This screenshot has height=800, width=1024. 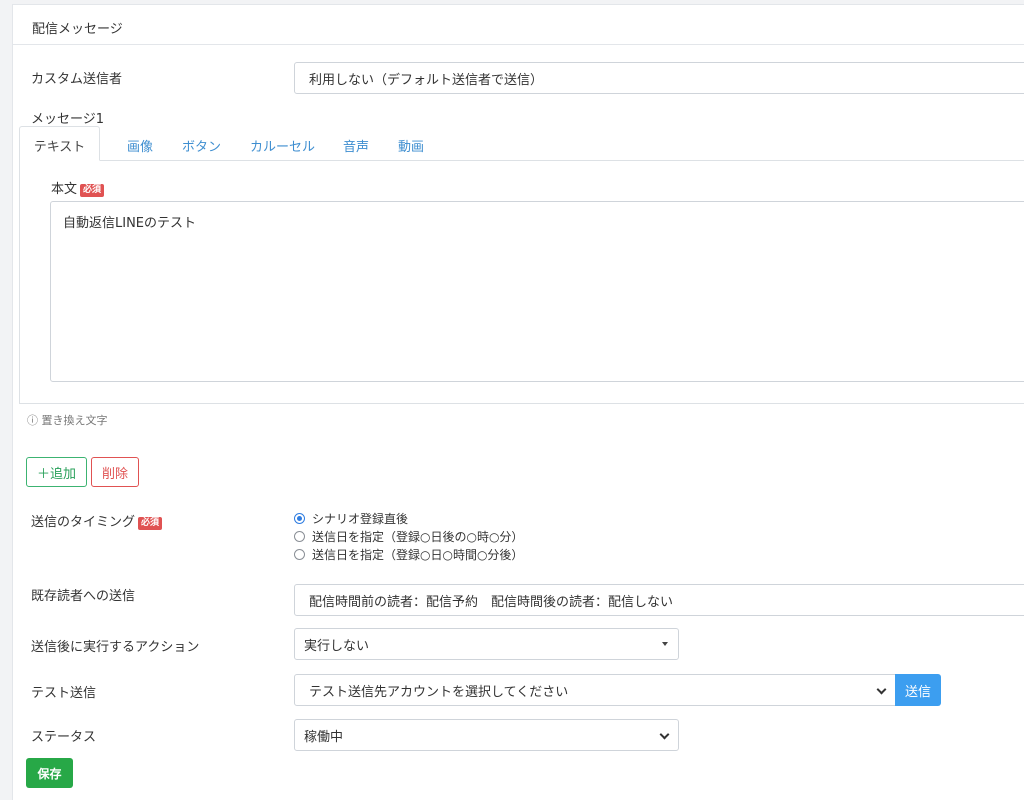 I want to click on status-value: 稼働中, so click(x=324, y=737).